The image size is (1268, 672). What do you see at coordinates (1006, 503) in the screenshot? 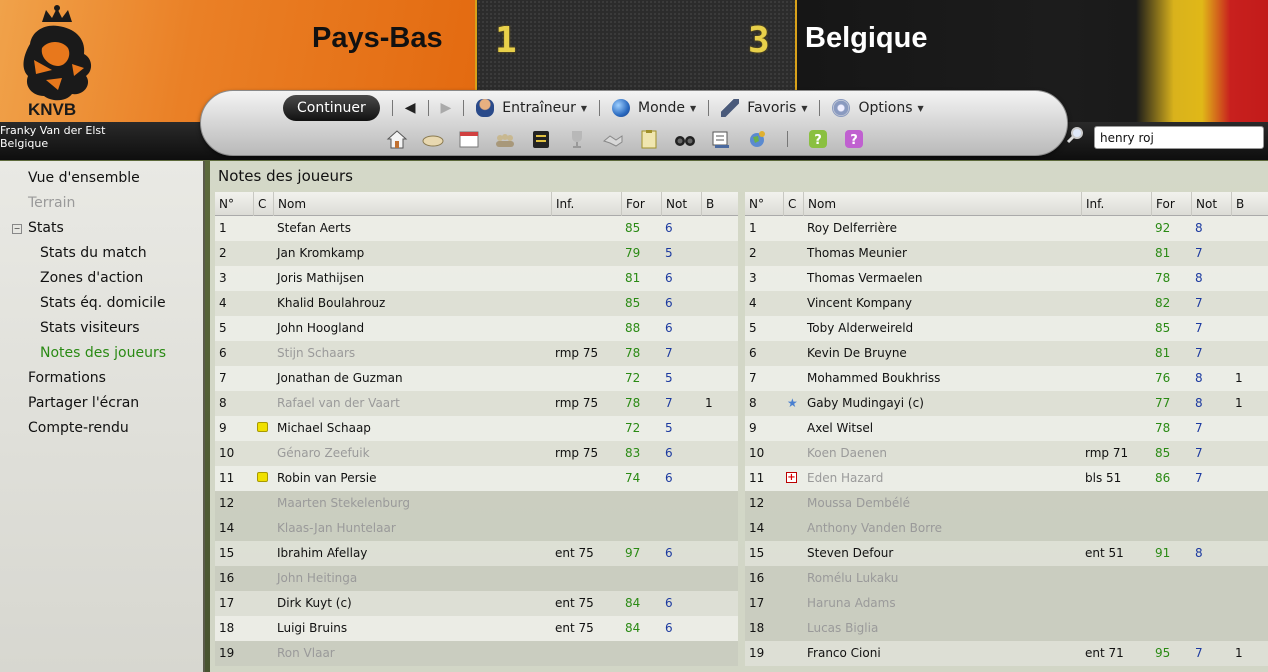
I see `table-row: 12 Moussa Dembélé` at bounding box center [1006, 503].